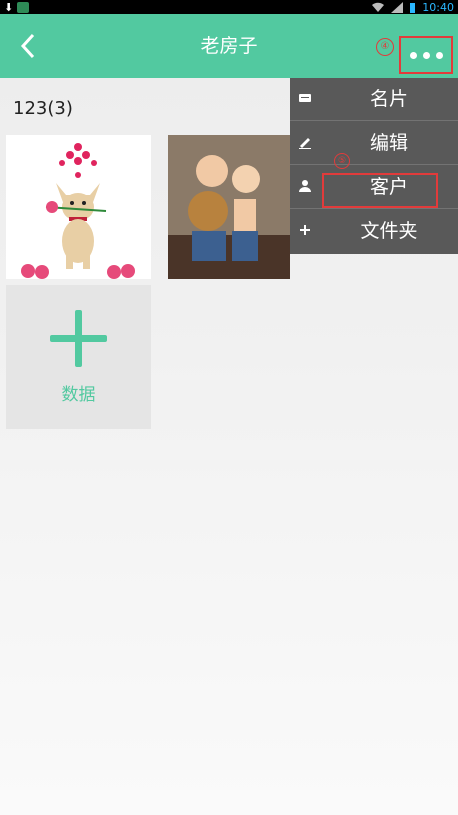 This screenshot has height=815, width=458. Describe the element at coordinates (378, 7) in the screenshot. I see `wifi-icon` at that location.